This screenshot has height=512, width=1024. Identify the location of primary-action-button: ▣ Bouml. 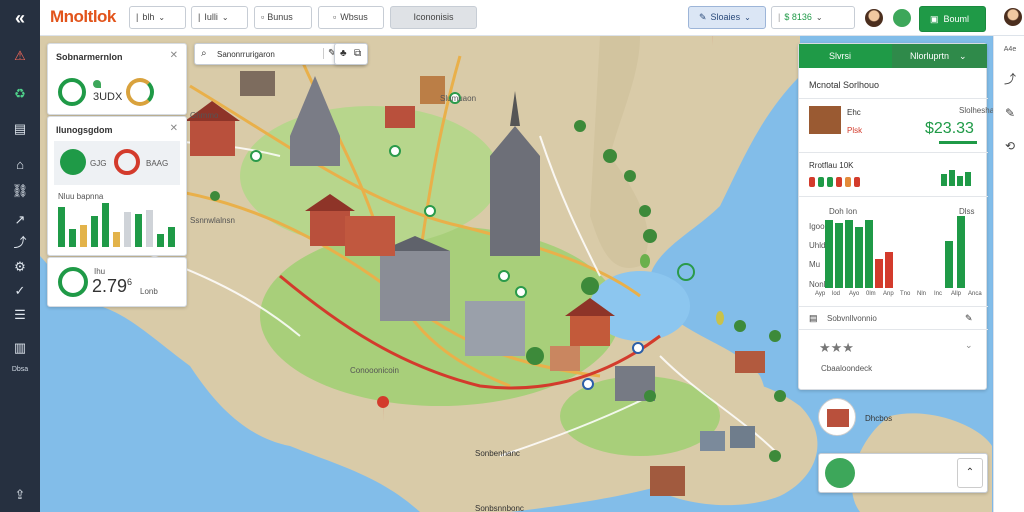
(952, 19).